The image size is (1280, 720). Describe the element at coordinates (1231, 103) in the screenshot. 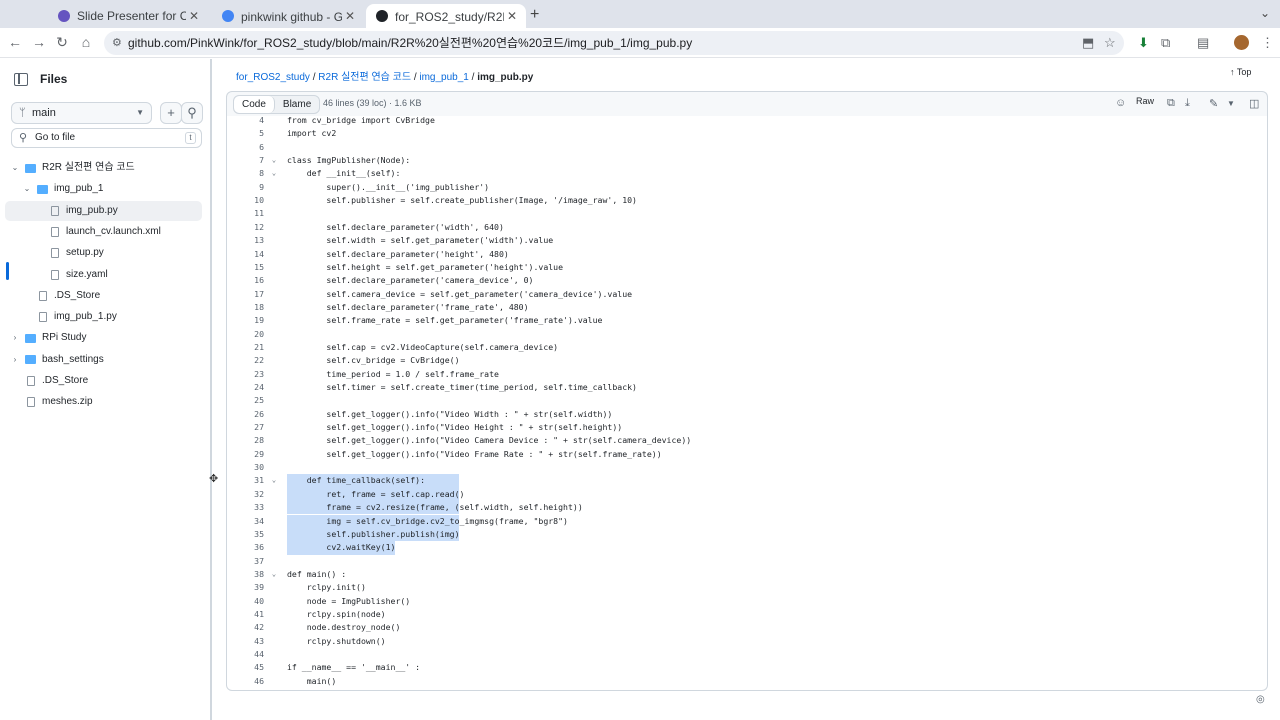

I see `chevron-down-icon: ▼` at that location.